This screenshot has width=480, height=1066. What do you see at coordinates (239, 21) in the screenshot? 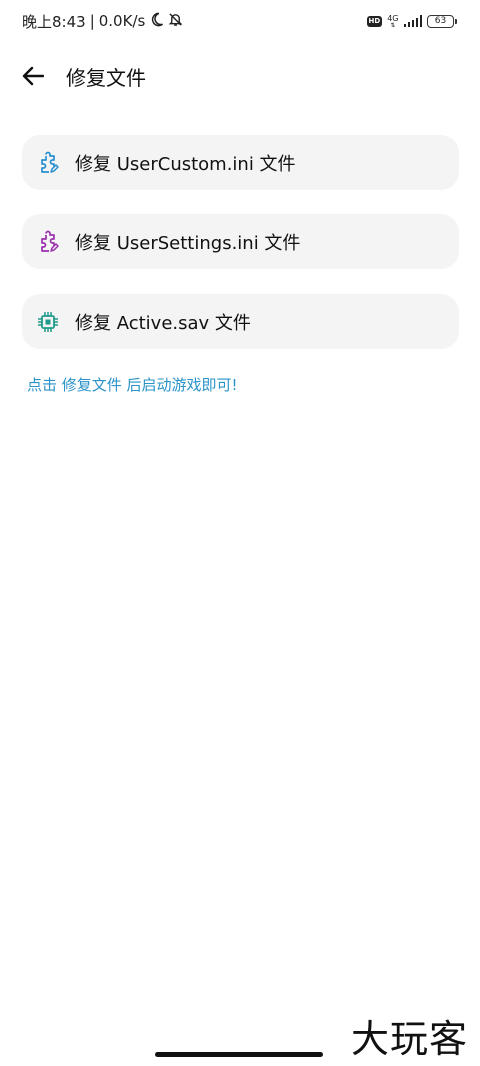
I see `status-bar: 晚上8:43 | 0.0K/s HD 4G ⇅ 63` at bounding box center [239, 21].